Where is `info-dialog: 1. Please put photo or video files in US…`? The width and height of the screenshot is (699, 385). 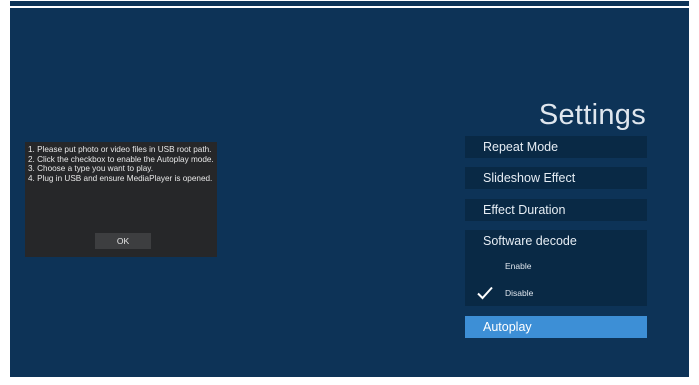
info-dialog: 1. Please put photo or video files in US… is located at coordinates (121, 199).